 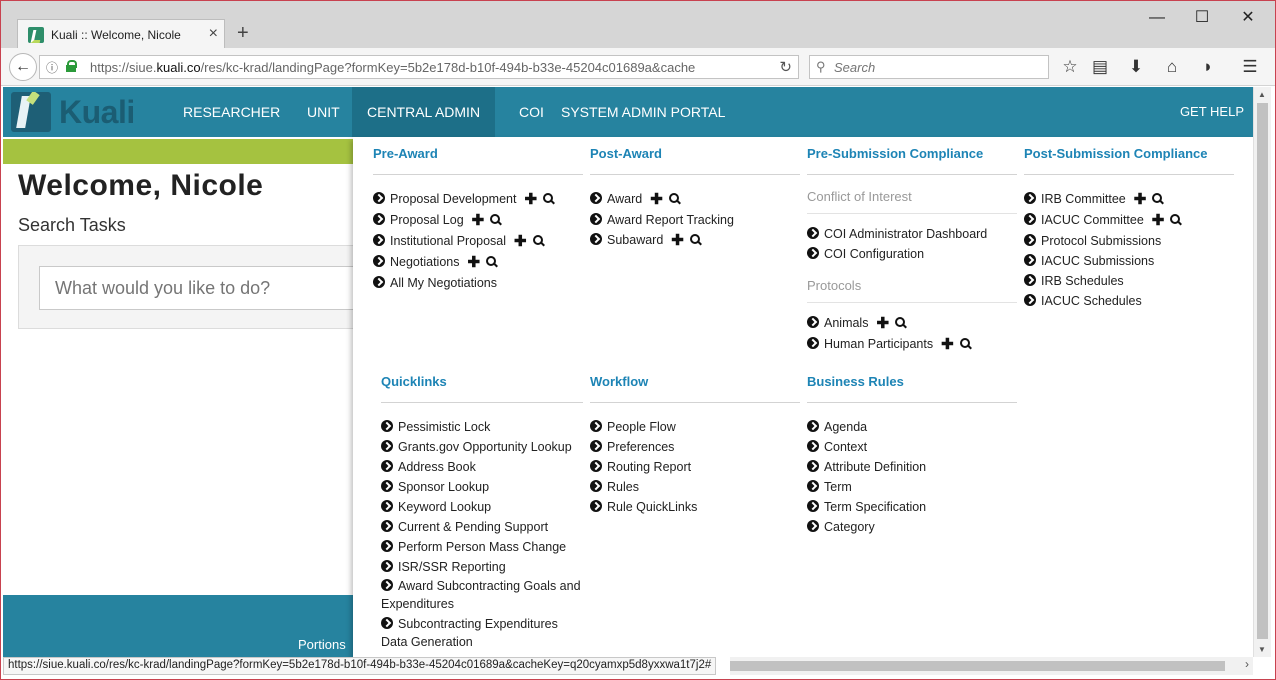 I want to click on menu-item-iacuc-committee: IACUC Committee ✚, so click(x=1129, y=220).